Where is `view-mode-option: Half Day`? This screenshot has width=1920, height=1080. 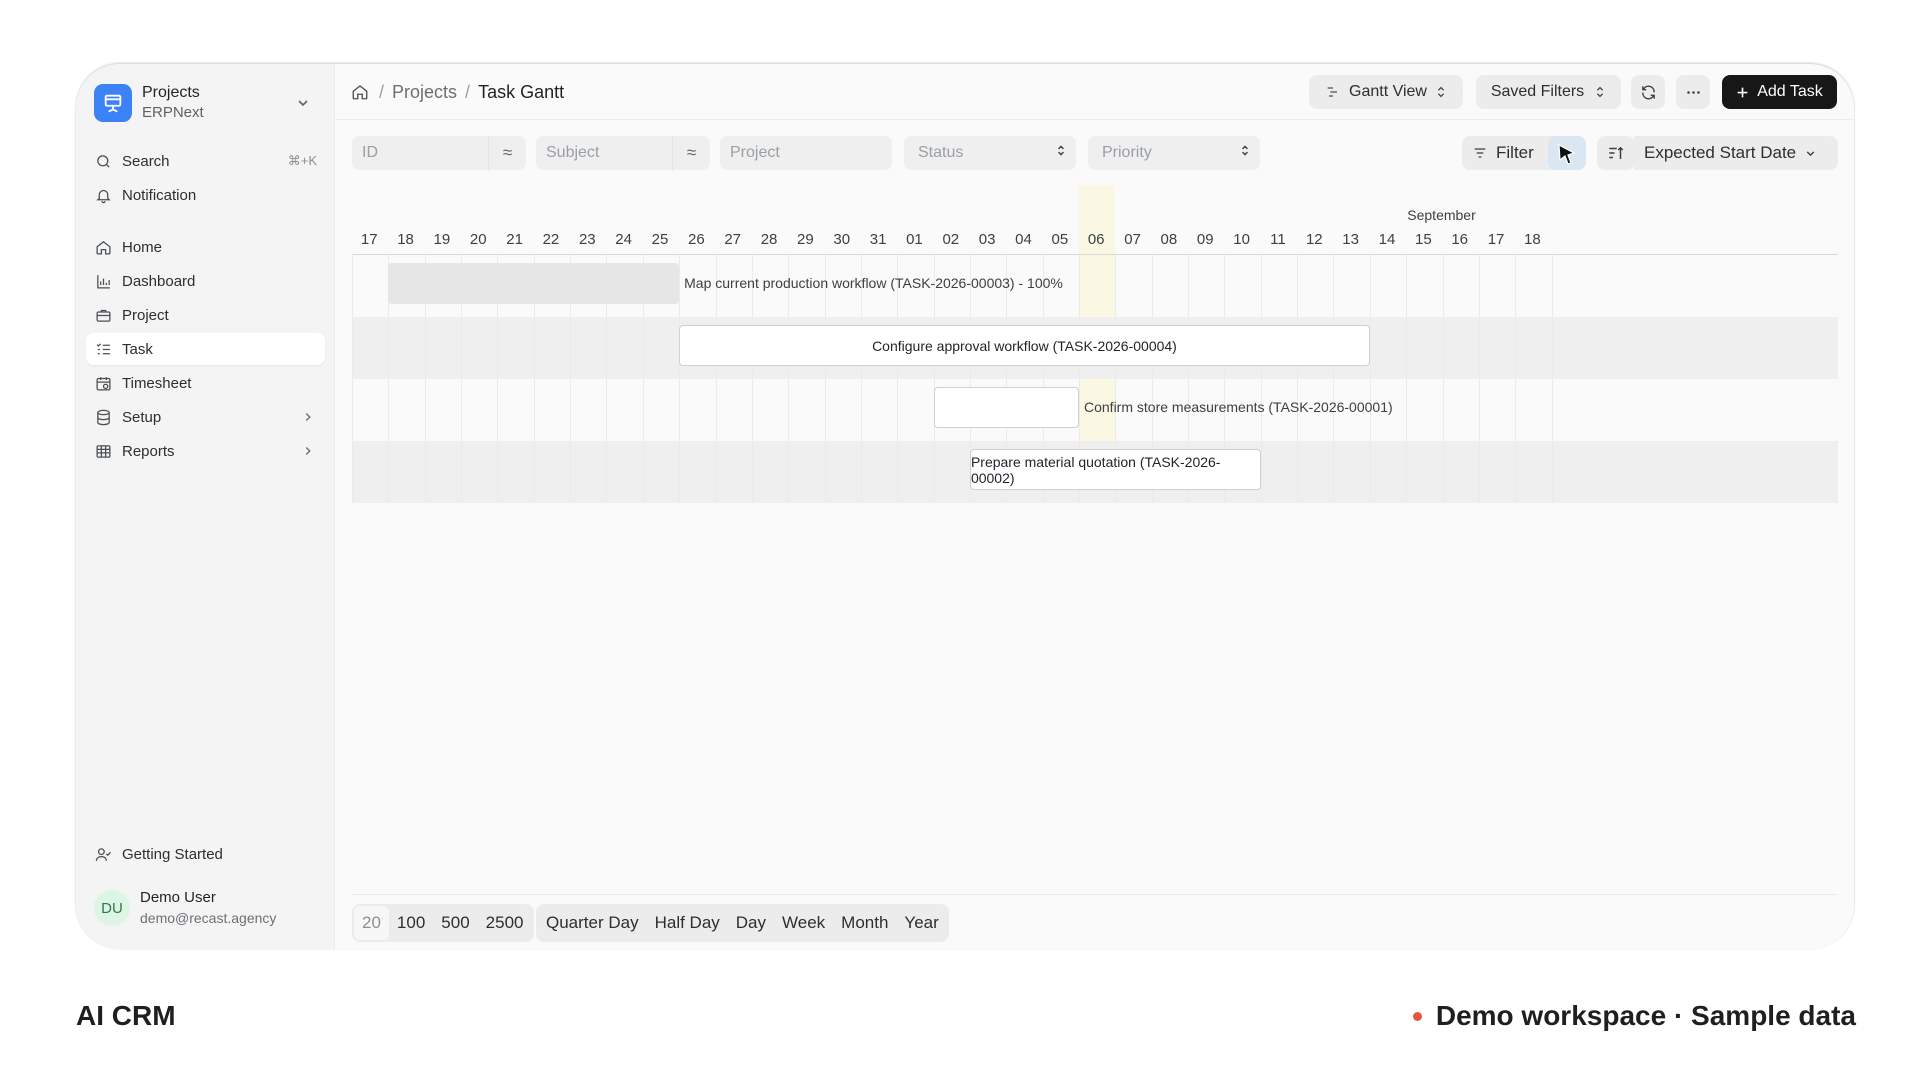
view-mode-option: Half Day is located at coordinates (687, 923).